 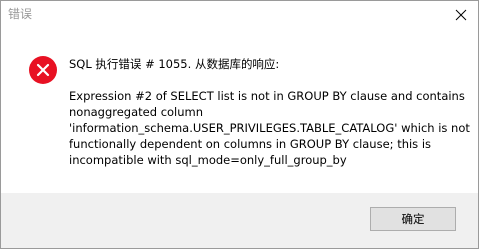 What do you see at coordinates (20, 14) in the screenshot?
I see `window-title: 错误` at bounding box center [20, 14].